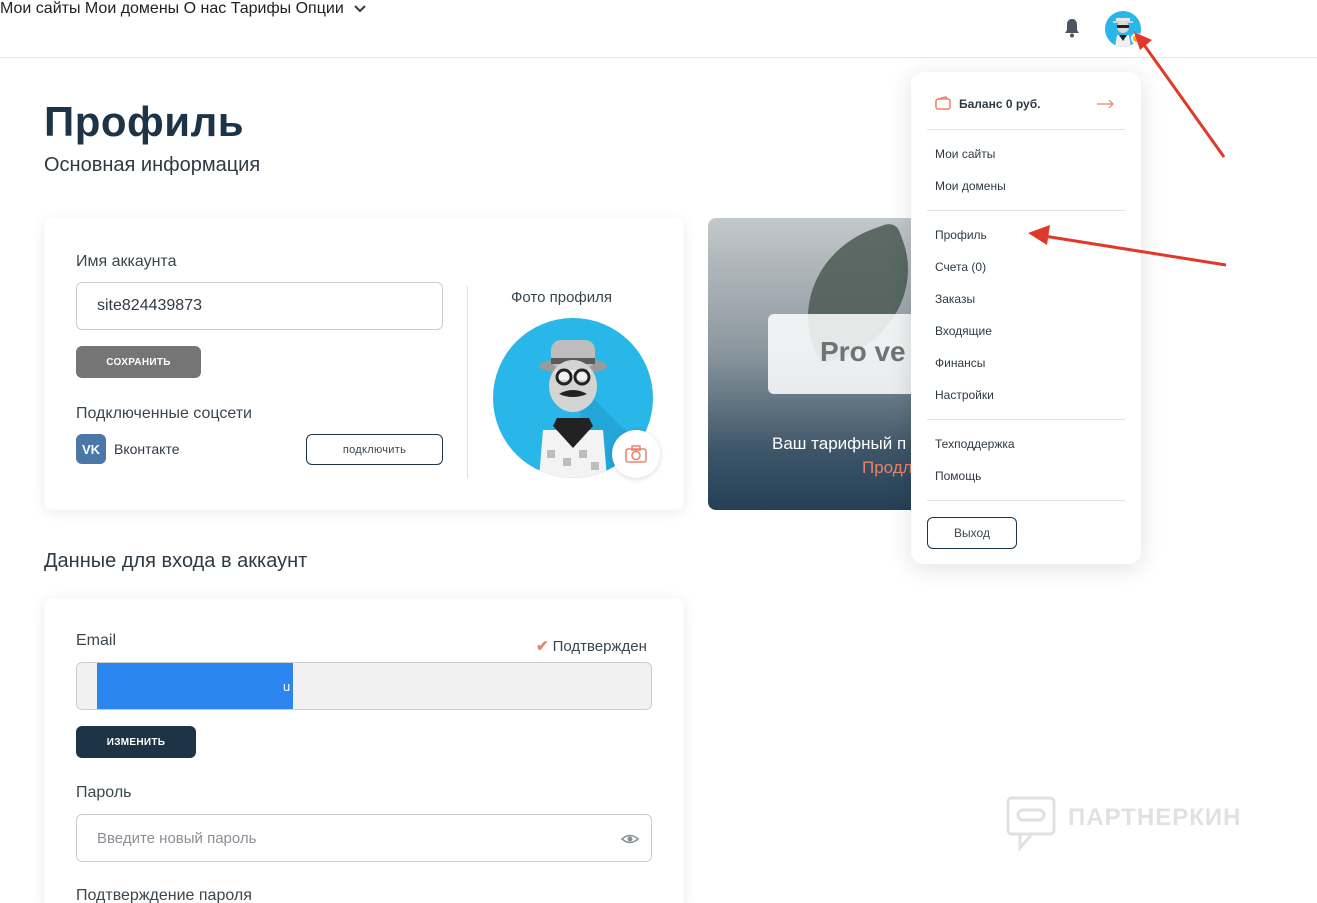 The height and width of the screenshot is (903, 1317). Describe the element at coordinates (975, 444) in the screenshot. I see `dropdown-item-support: Техподдержка` at that location.